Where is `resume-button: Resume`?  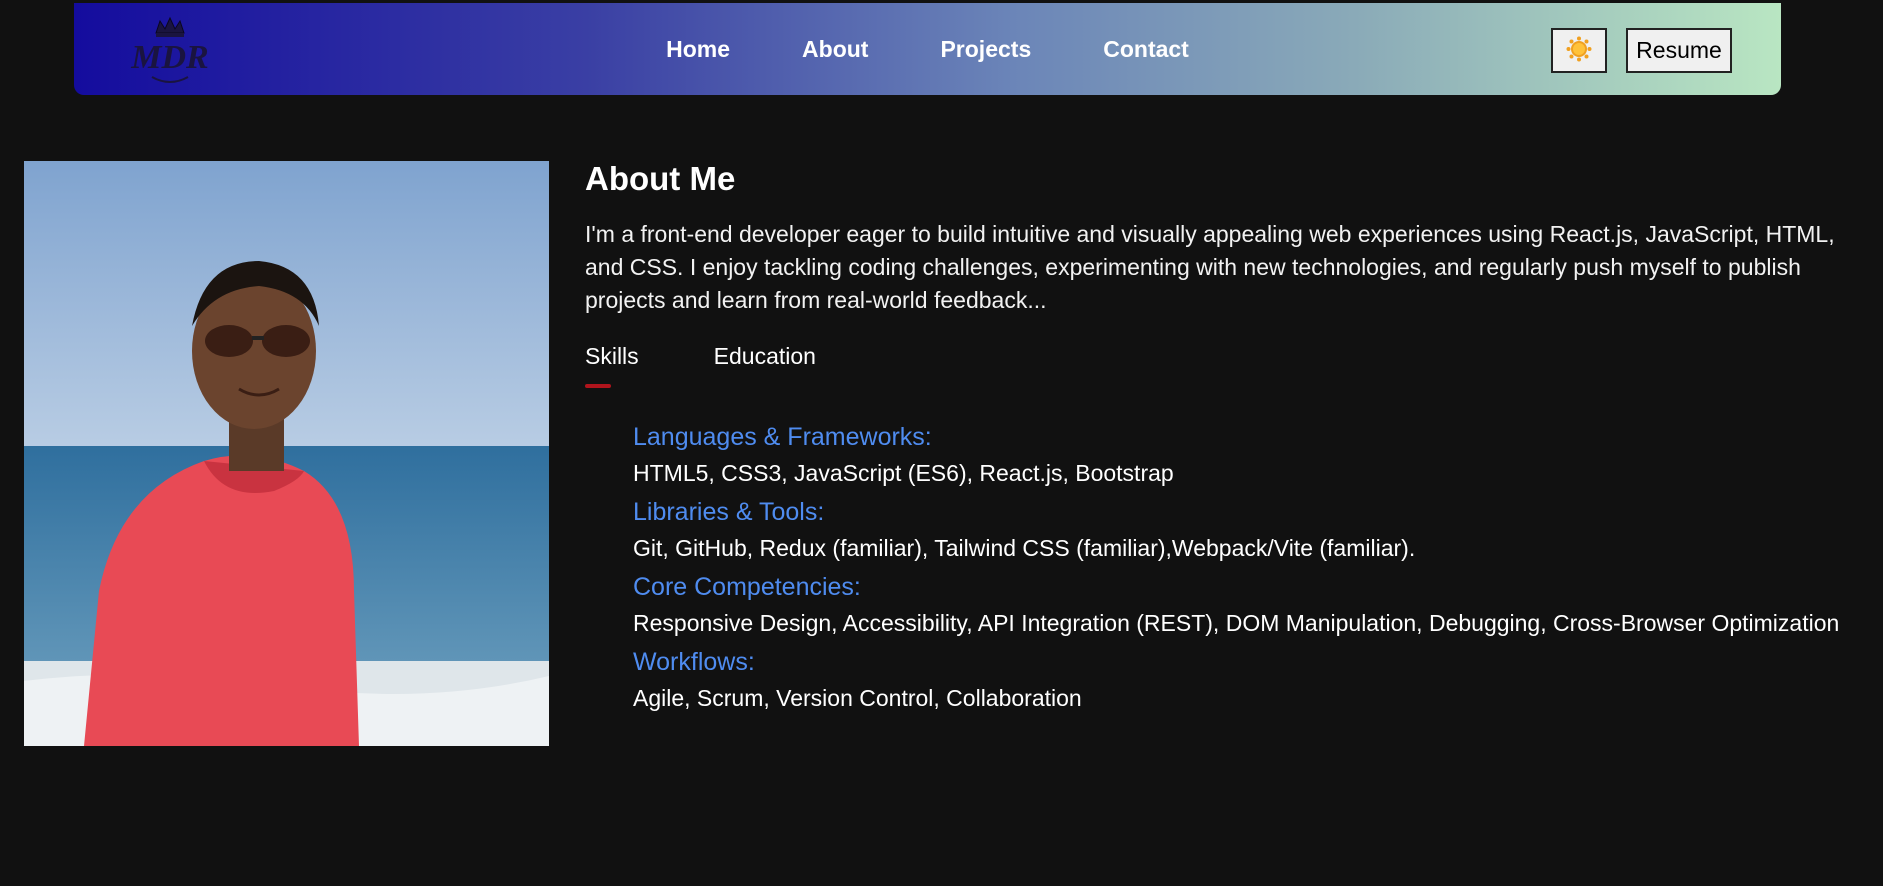 resume-button: Resume is located at coordinates (1679, 50).